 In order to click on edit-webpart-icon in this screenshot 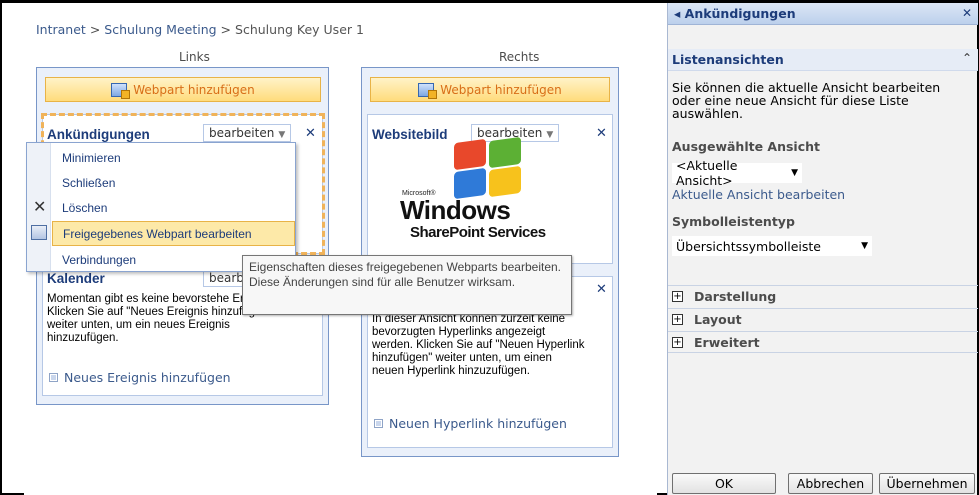, I will do `click(39, 232)`.